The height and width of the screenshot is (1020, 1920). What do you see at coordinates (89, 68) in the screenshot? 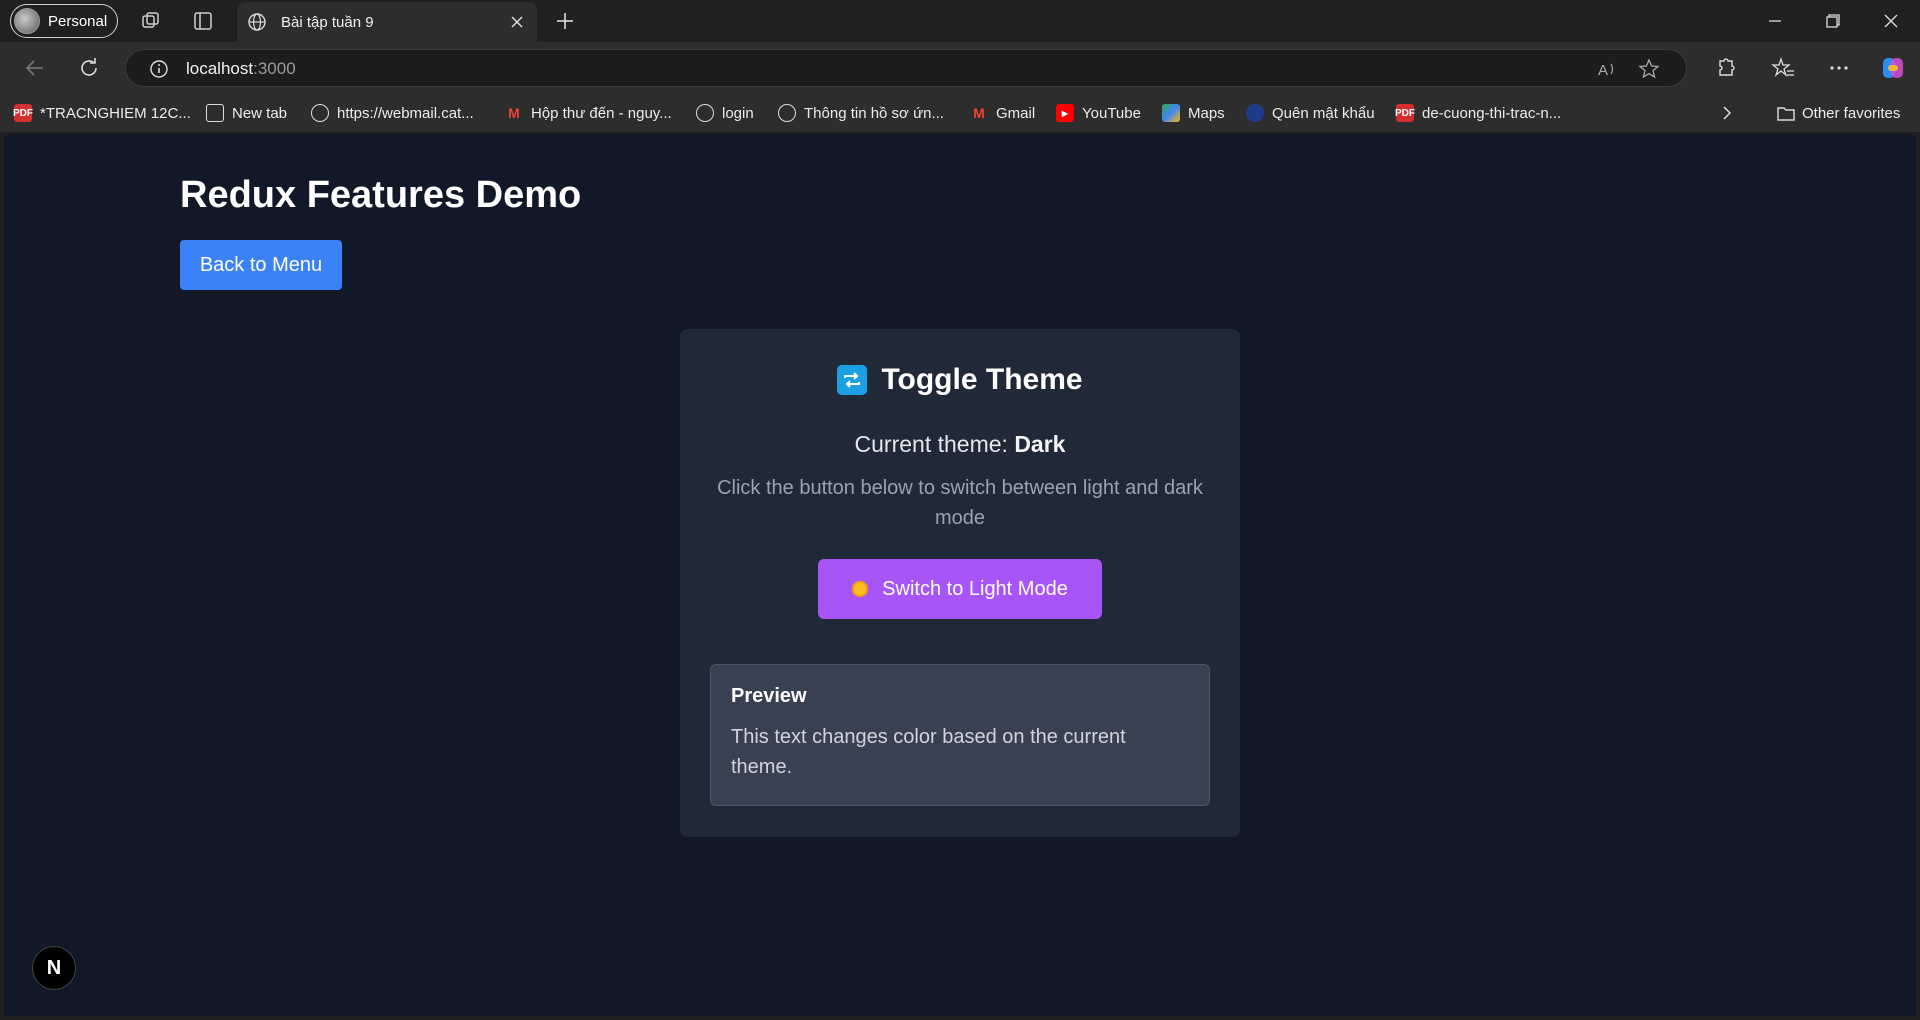
I see `refresh-icon` at bounding box center [89, 68].